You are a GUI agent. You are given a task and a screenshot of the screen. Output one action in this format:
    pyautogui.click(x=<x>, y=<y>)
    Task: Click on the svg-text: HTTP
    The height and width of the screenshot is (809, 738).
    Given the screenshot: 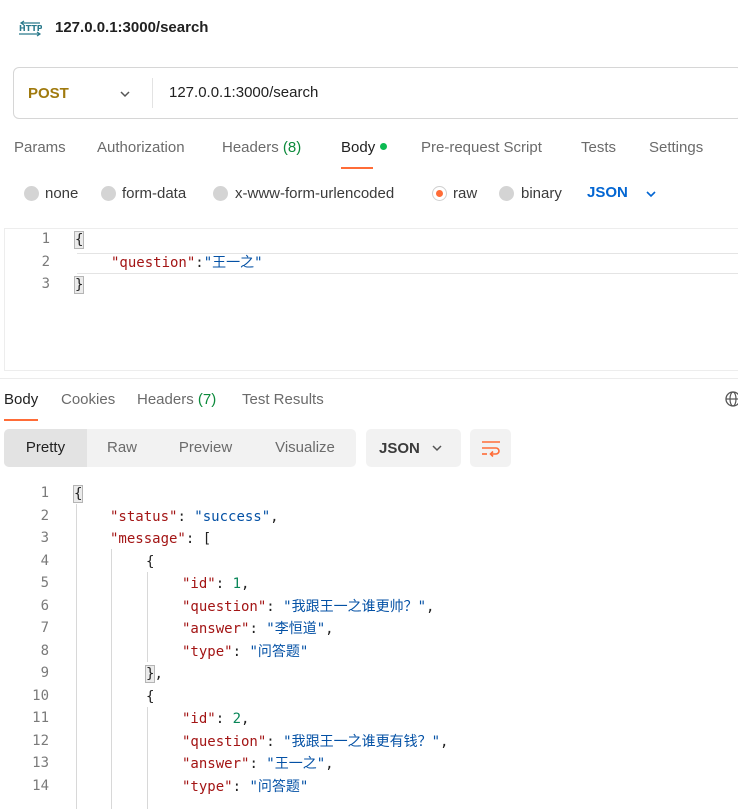 What is the action you would take?
    pyautogui.click(x=30, y=28)
    